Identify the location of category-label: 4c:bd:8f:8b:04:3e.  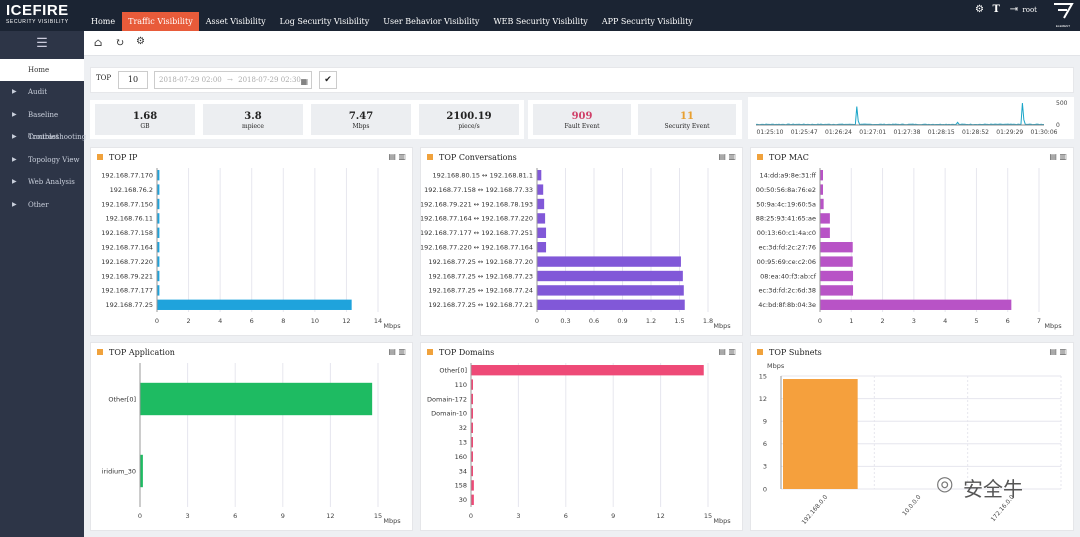
(787, 305).